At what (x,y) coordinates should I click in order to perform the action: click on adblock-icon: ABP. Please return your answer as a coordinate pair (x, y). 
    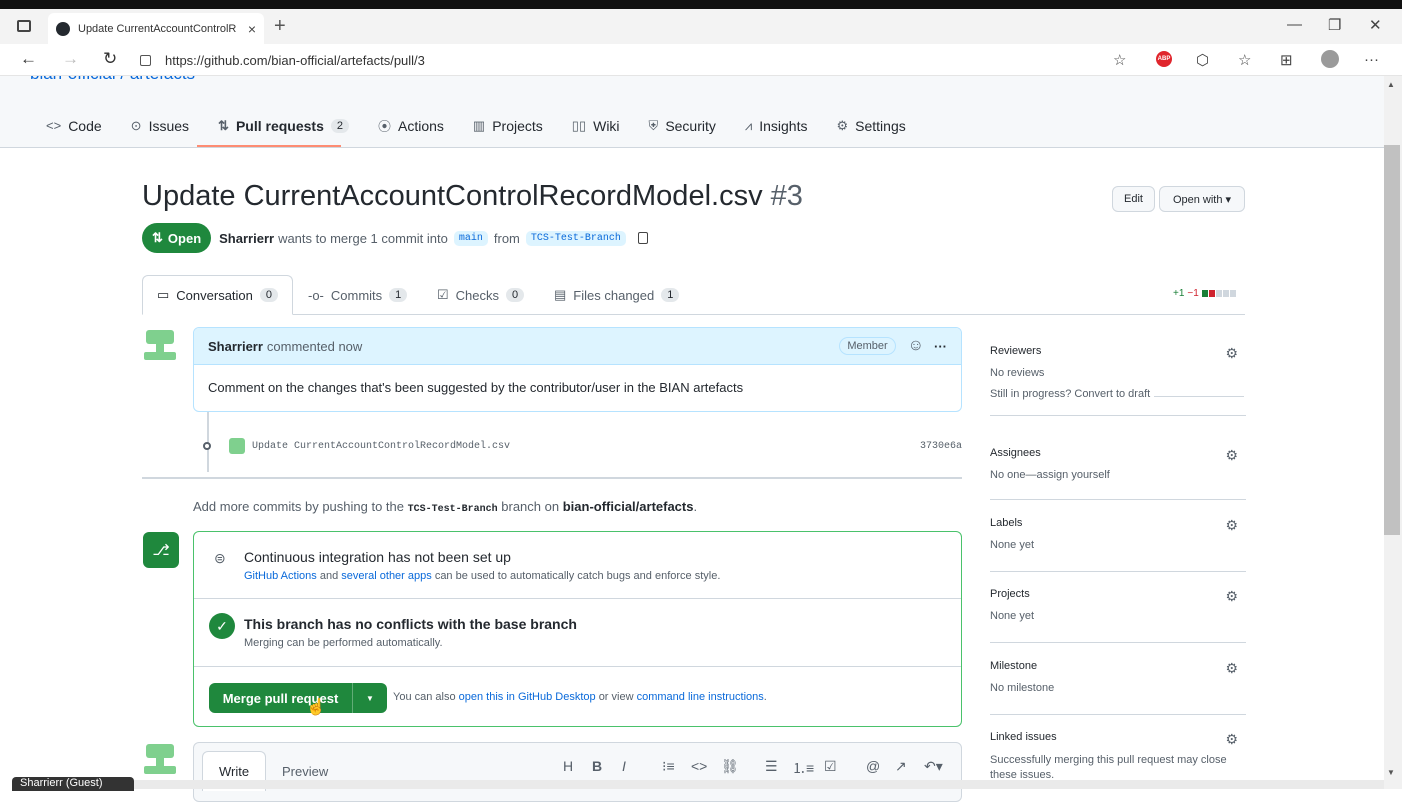
    Looking at the image, I should click on (1164, 59).